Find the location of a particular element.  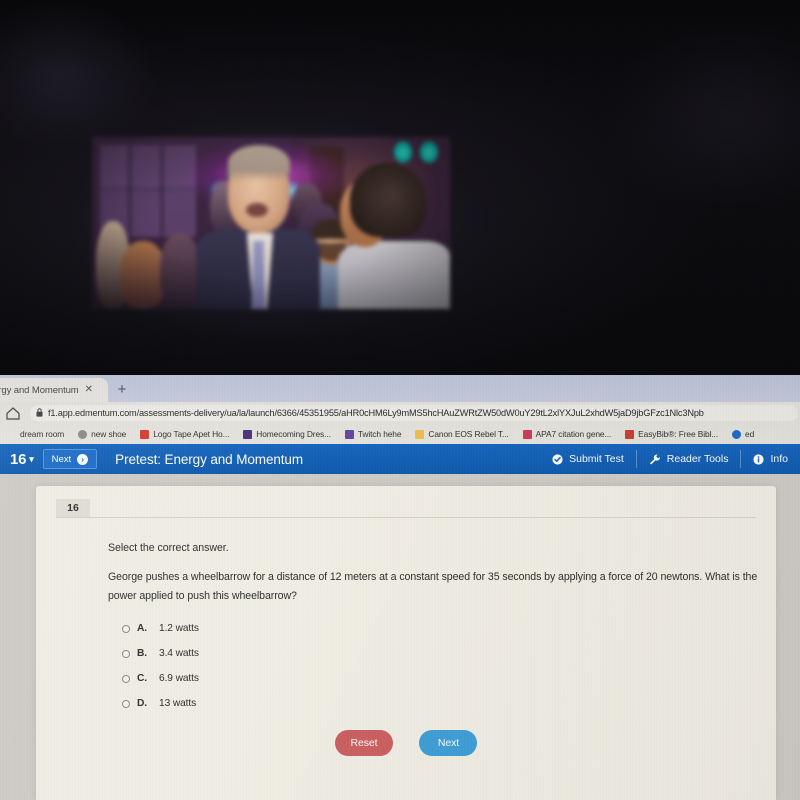

option-letter: C. is located at coordinates (142, 678).